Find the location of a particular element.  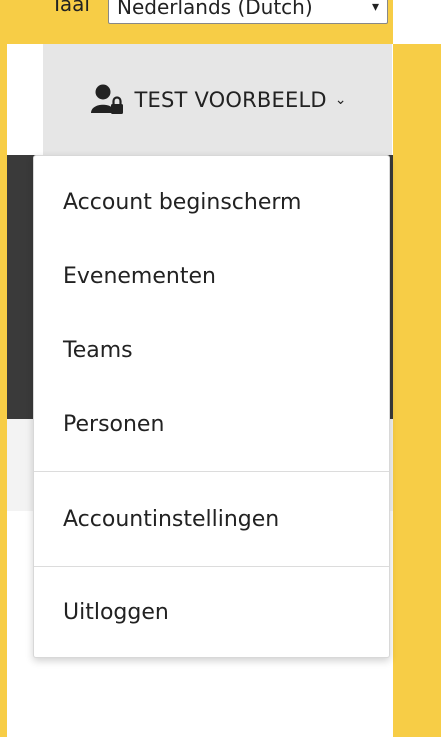

menu-item-logout: Uitloggen is located at coordinates (211, 612).